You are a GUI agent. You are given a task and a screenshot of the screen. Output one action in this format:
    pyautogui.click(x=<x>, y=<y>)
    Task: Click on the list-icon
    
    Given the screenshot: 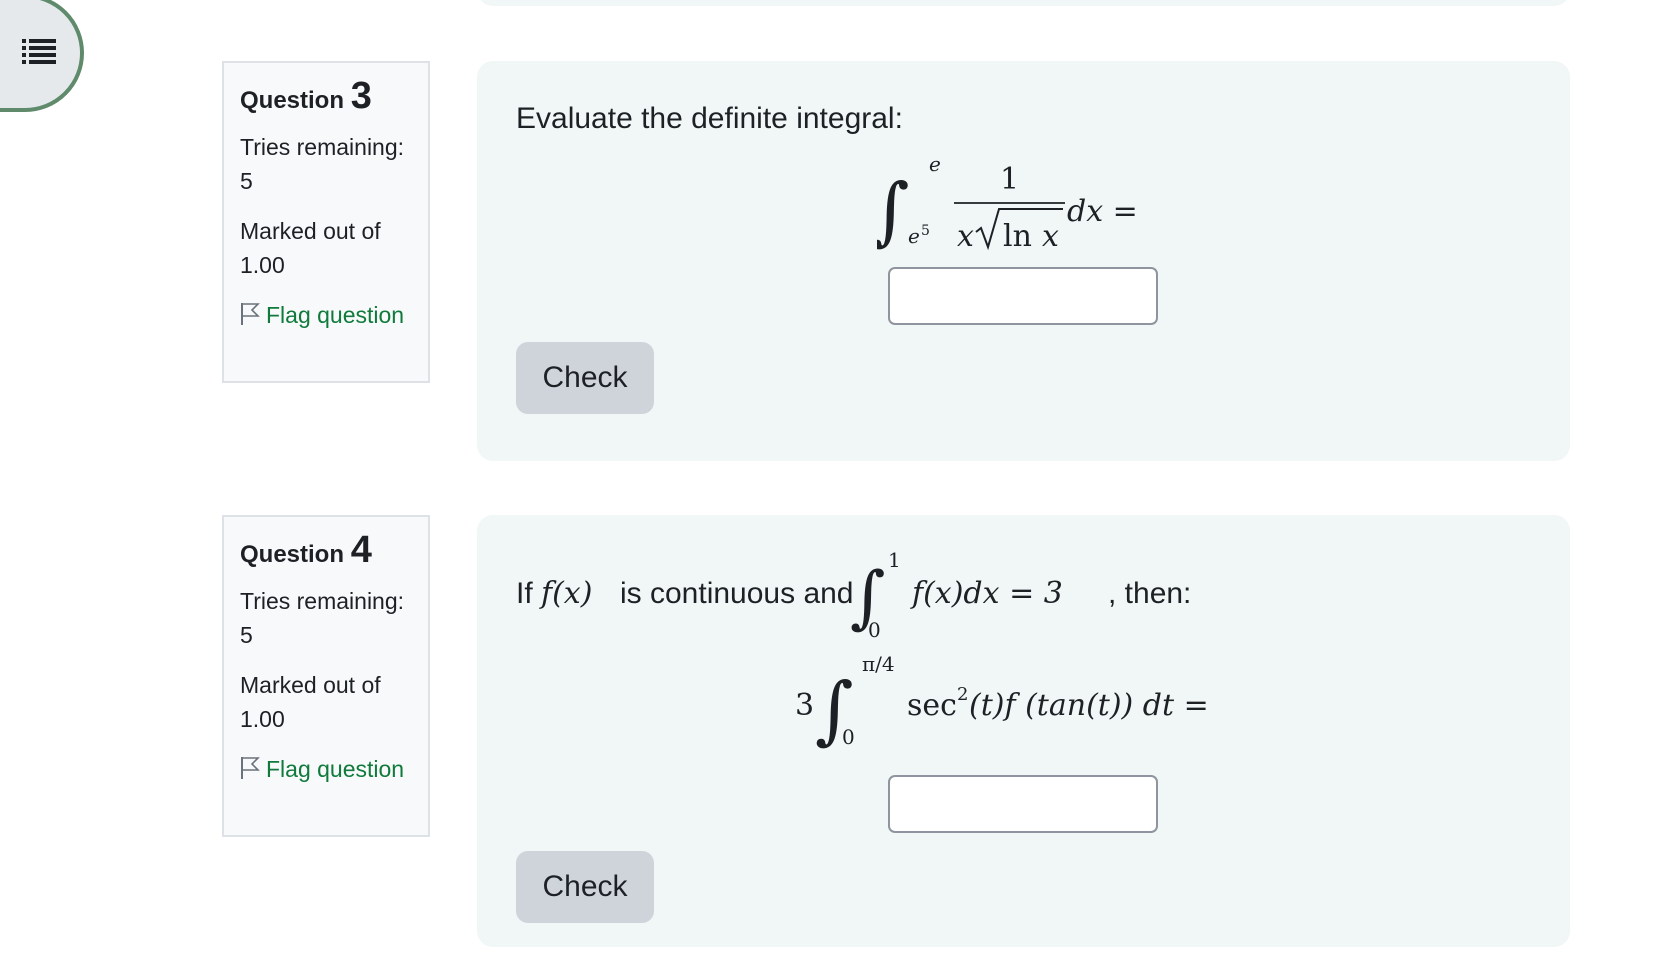 What is the action you would take?
    pyautogui.click(x=39, y=54)
    